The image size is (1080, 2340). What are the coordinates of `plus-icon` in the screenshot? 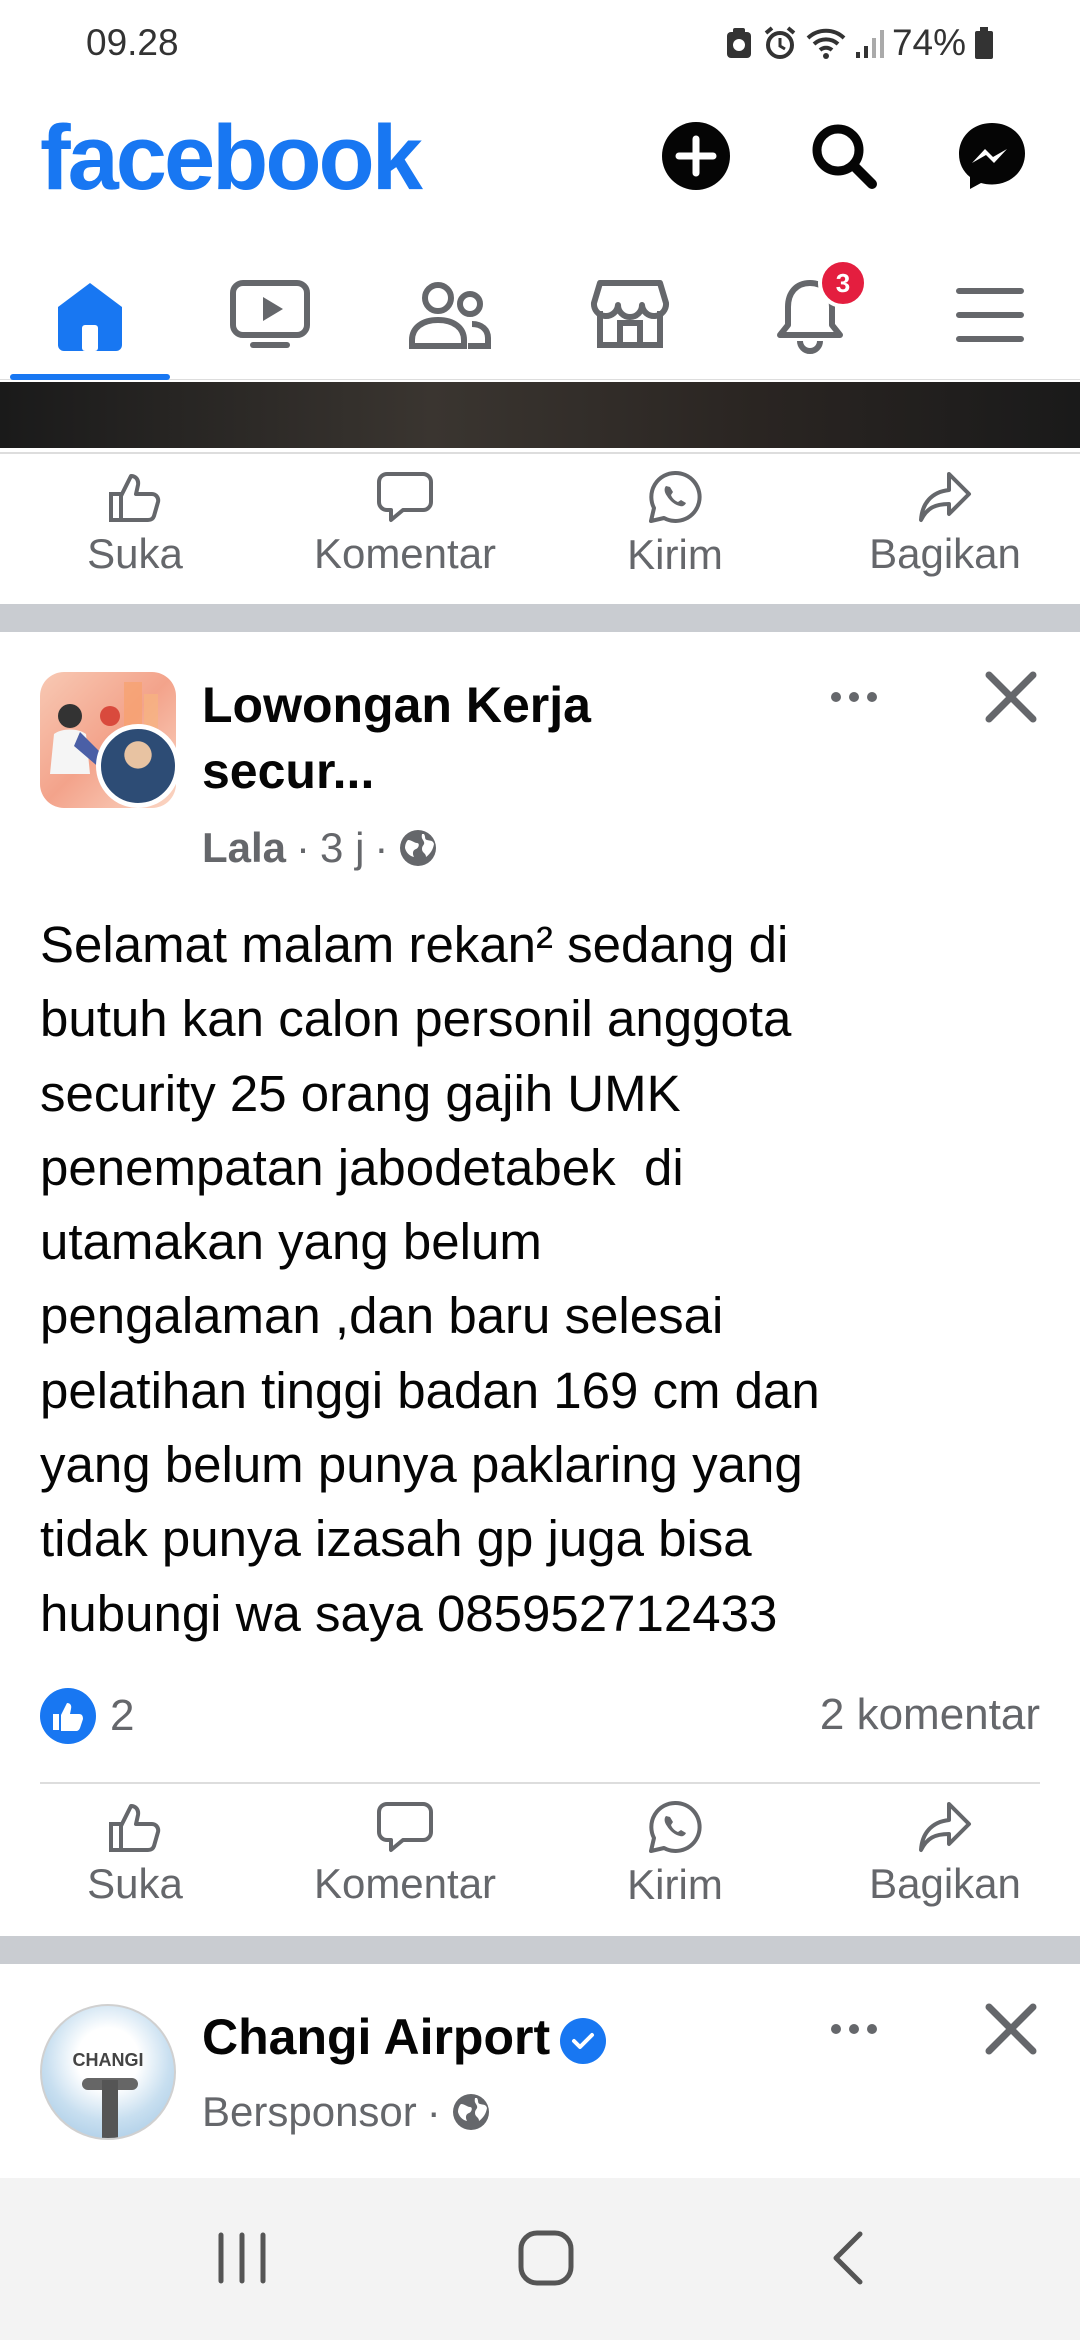 It's located at (696, 156).